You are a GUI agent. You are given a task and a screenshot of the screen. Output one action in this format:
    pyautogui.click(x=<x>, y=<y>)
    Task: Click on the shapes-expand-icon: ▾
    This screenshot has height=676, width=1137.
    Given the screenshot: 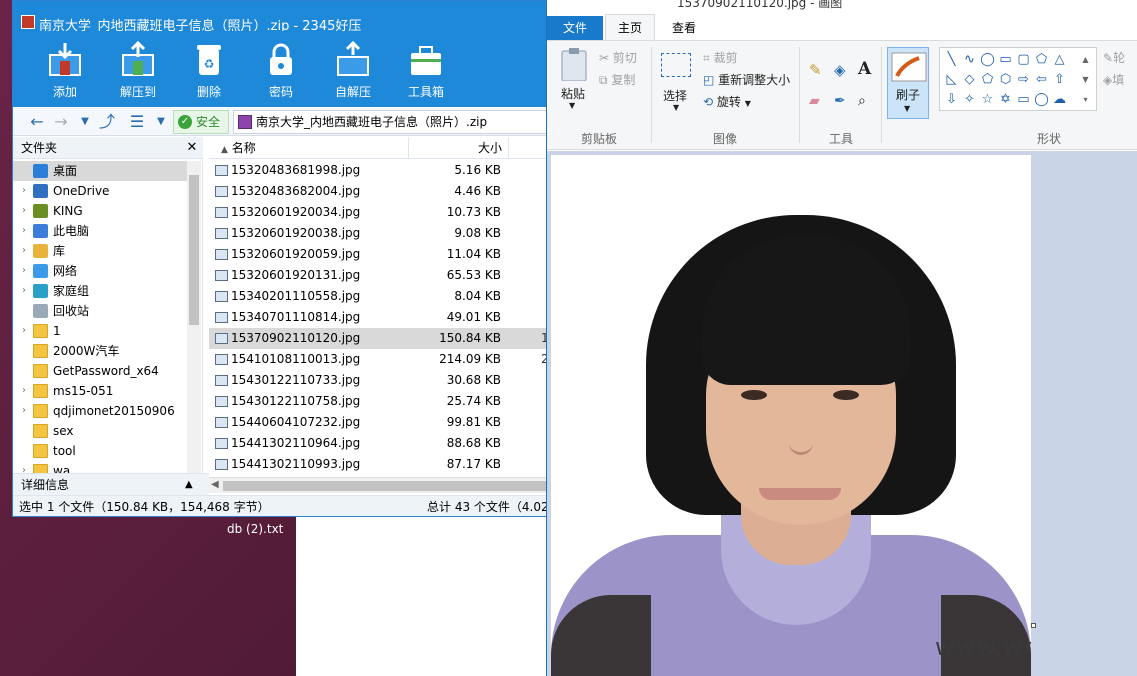 What is the action you would take?
    pyautogui.click(x=1085, y=99)
    